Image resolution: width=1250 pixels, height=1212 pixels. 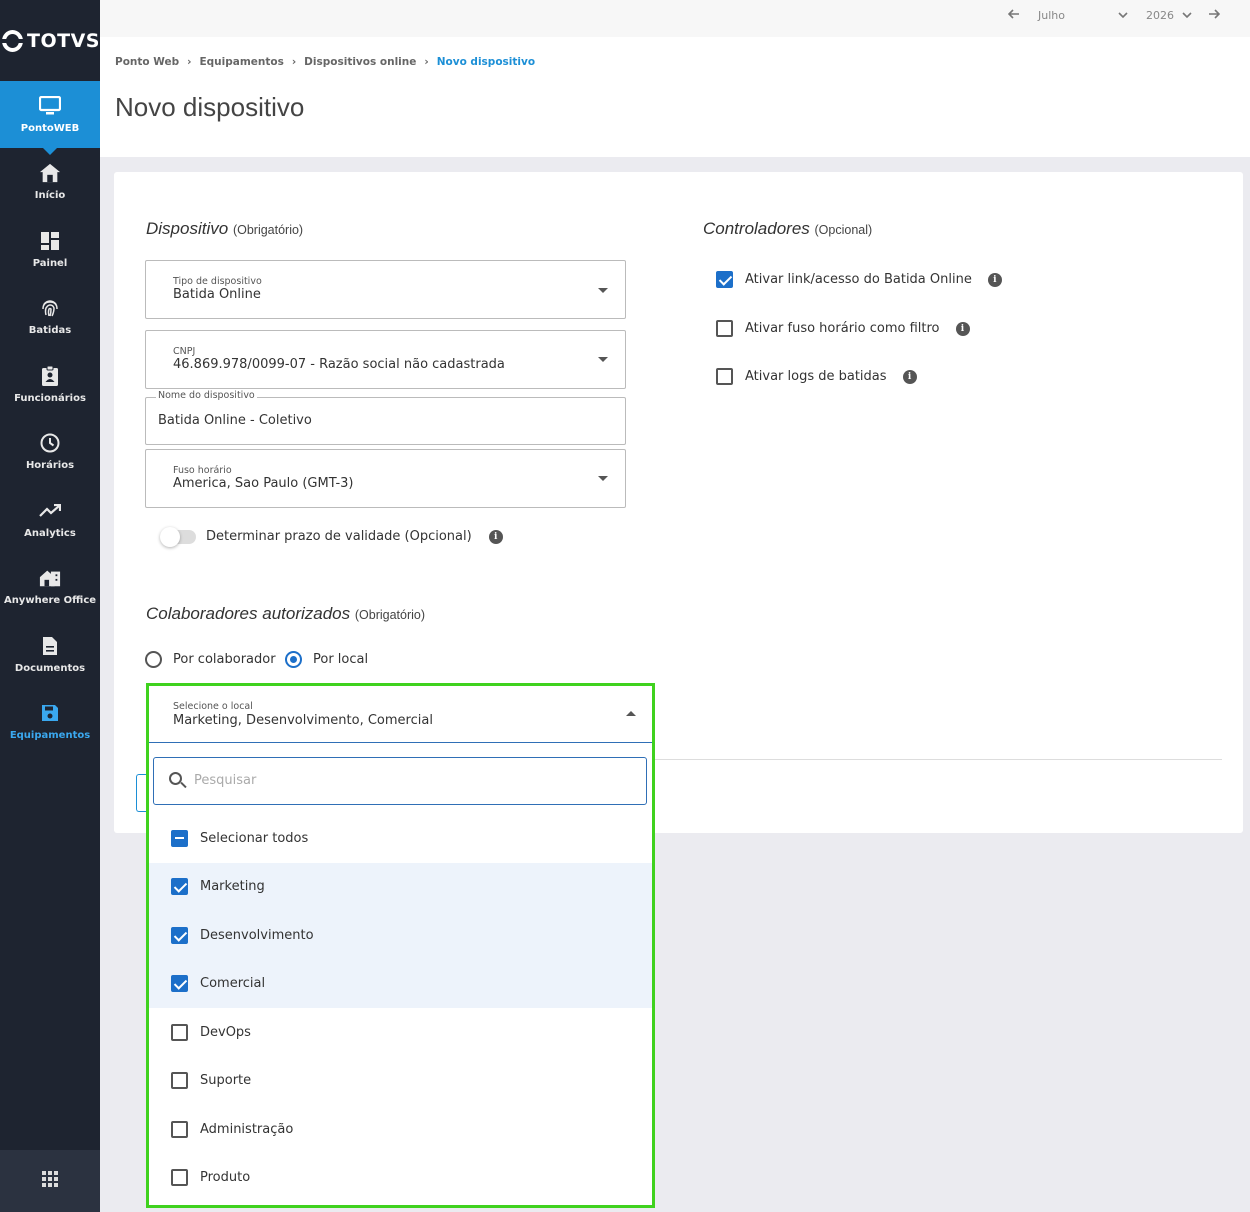 What do you see at coordinates (50, 263) in the screenshot?
I see `sidebar-item-label: Painel` at bounding box center [50, 263].